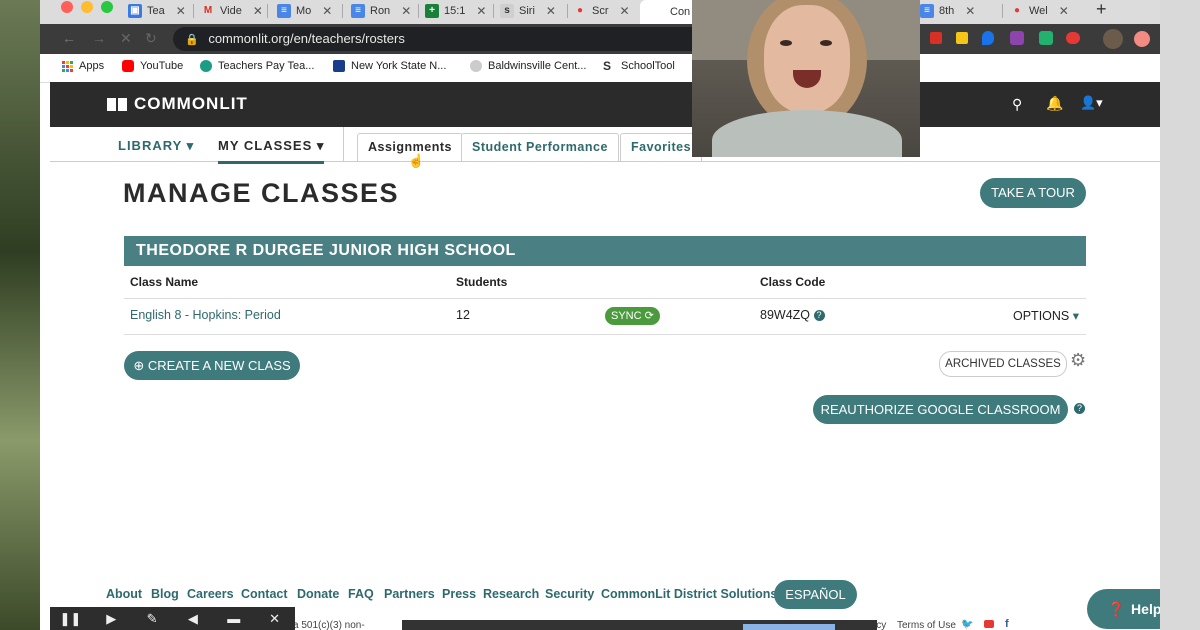 The height and width of the screenshot is (630, 1200). I want to click on options-dropdown: OPTIONS ▾, so click(1046, 315).